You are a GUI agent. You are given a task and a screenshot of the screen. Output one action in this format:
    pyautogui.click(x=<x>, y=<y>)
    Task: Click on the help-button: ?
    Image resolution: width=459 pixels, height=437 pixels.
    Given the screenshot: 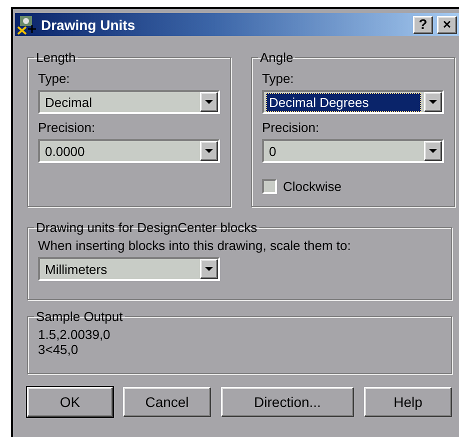 What is the action you would take?
    pyautogui.click(x=423, y=25)
    